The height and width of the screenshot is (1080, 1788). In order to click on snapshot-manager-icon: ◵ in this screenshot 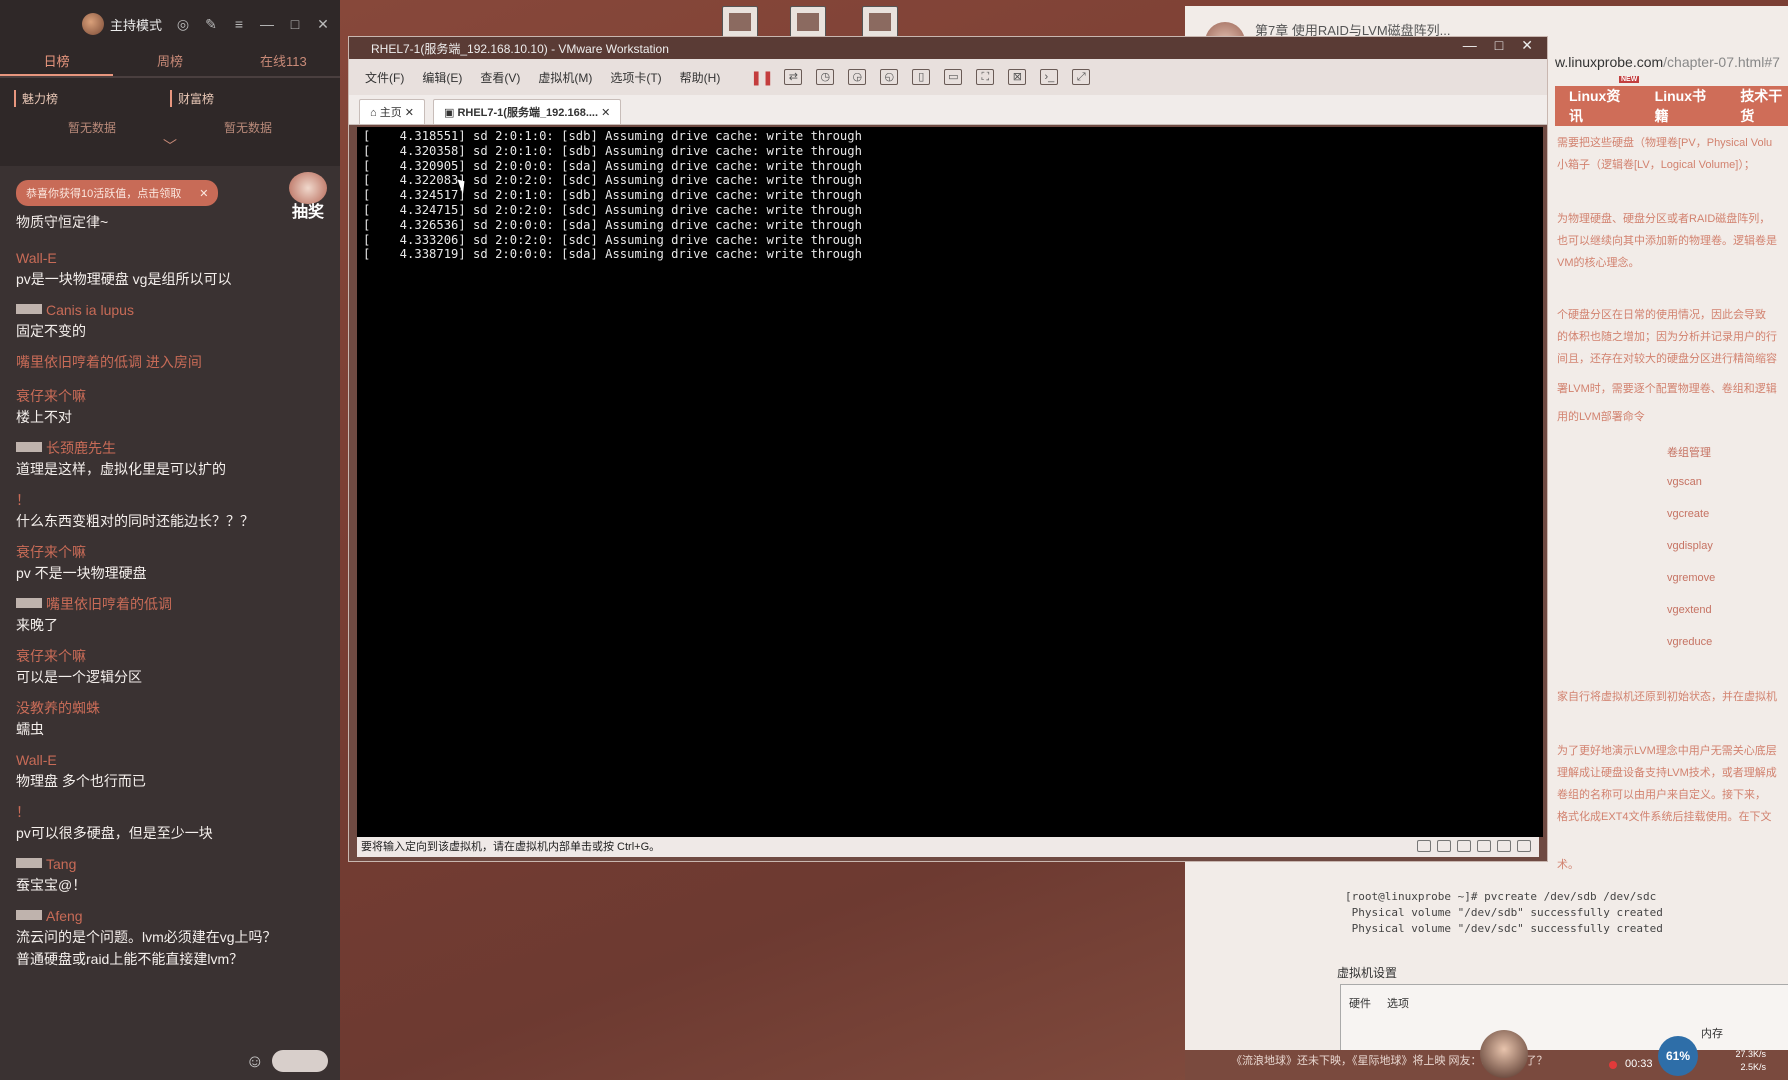, I will do `click(889, 77)`.